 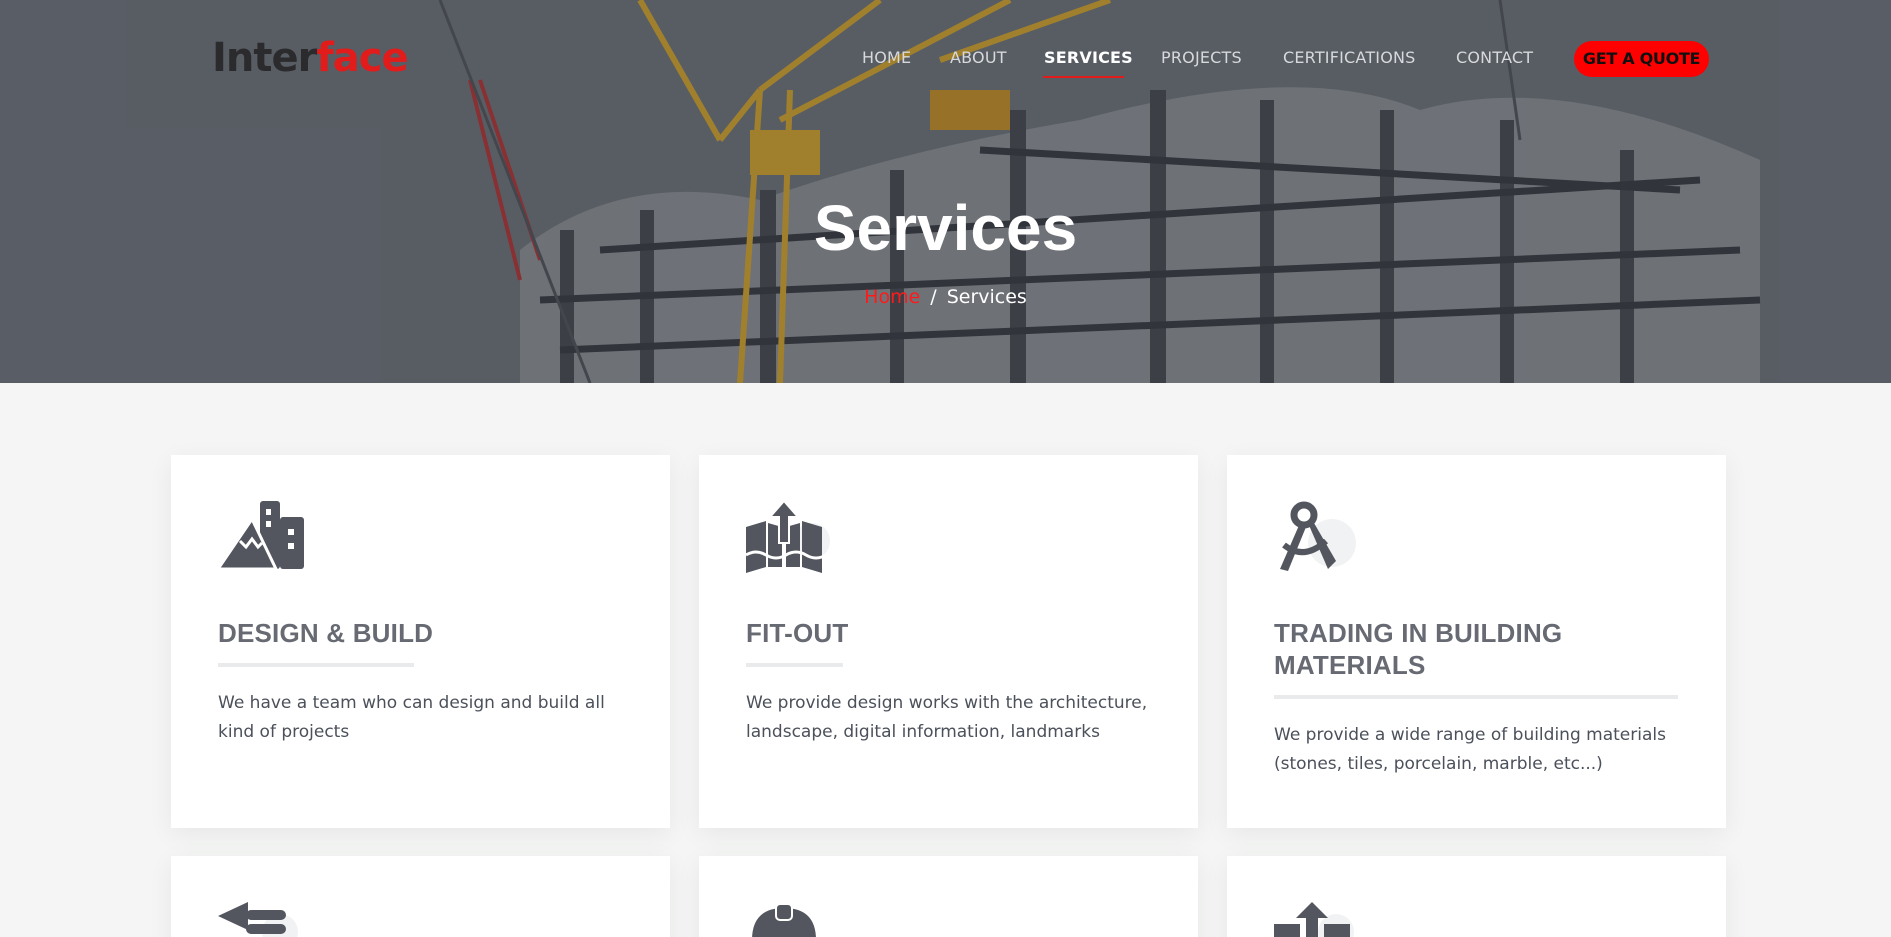 I want to click on map-upload-icon, so click(x=788, y=537).